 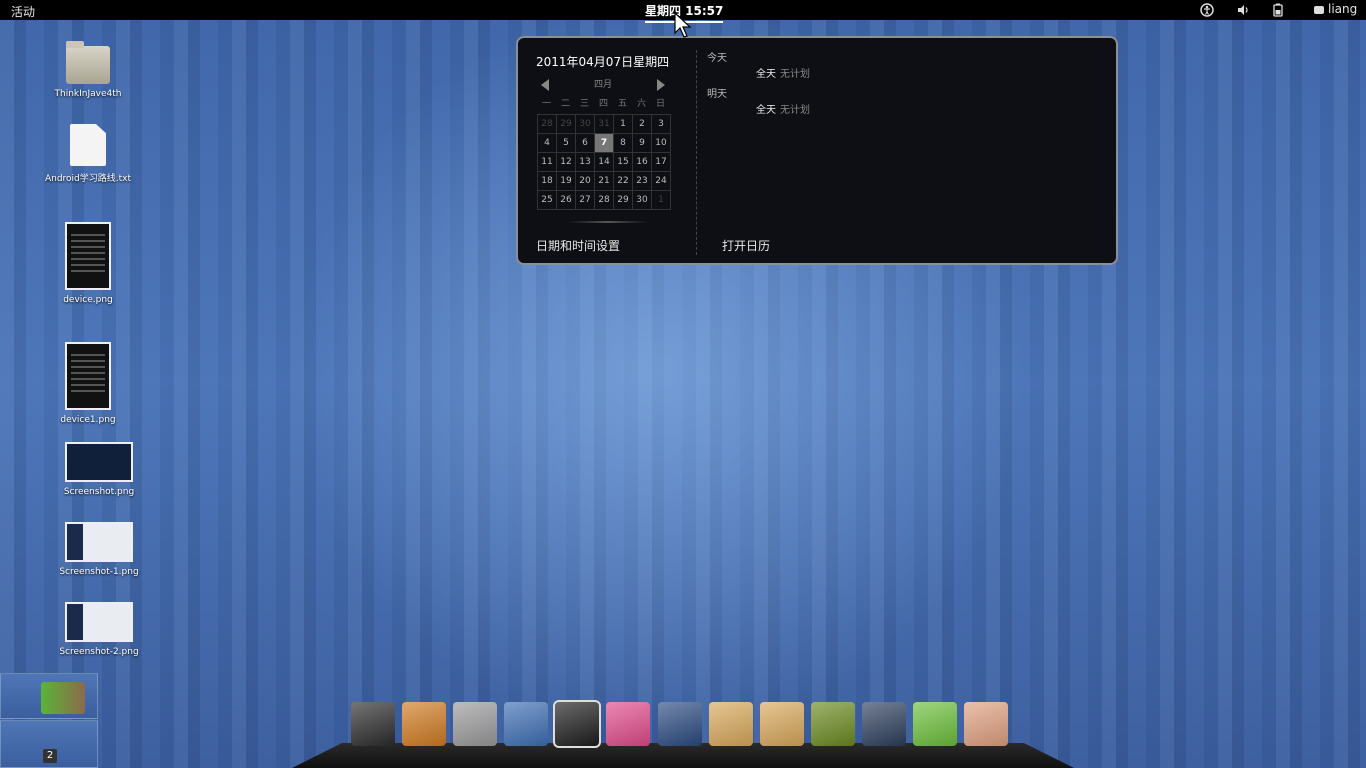 I want to click on calendar-day: 15, so click(x=623, y=162).